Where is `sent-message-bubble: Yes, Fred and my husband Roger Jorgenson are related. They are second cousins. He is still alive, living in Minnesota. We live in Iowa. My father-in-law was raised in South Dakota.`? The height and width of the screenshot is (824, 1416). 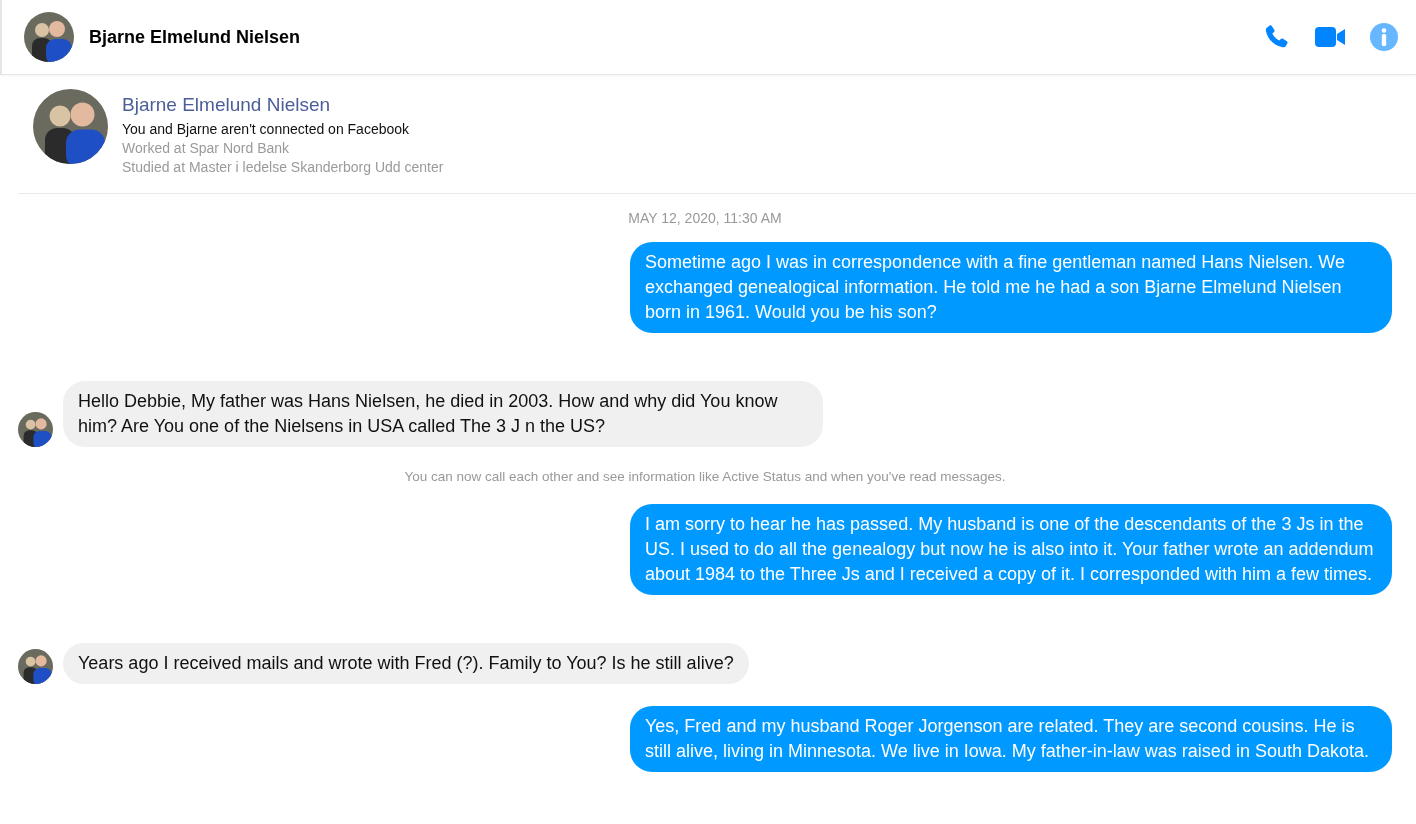 sent-message-bubble: Yes, Fred and my husband Roger Jorgenson are related. They are second cousins. He is still alive, living in Minnesota. We live in Iowa. My father-in-law was raised in South Dakota. is located at coordinates (1011, 739).